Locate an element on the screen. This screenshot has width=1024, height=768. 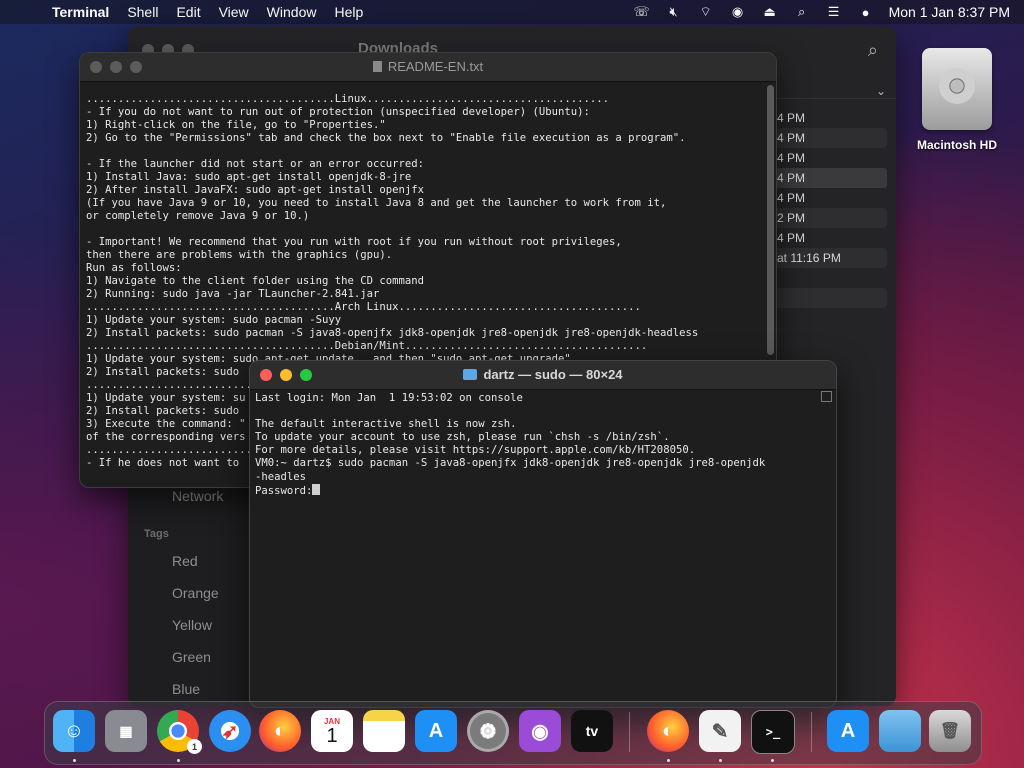
finder-icon: ☺ is located at coordinates (74, 731).